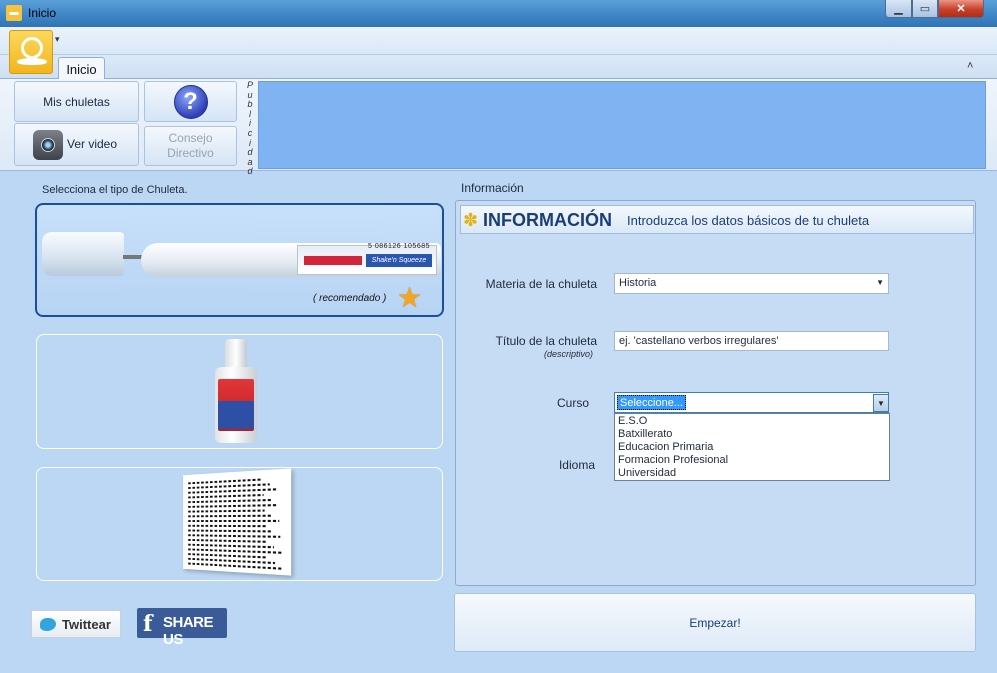 The width and height of the screenshot is (997, 673). I want to click on help-icon: ?, so click(190, 101).